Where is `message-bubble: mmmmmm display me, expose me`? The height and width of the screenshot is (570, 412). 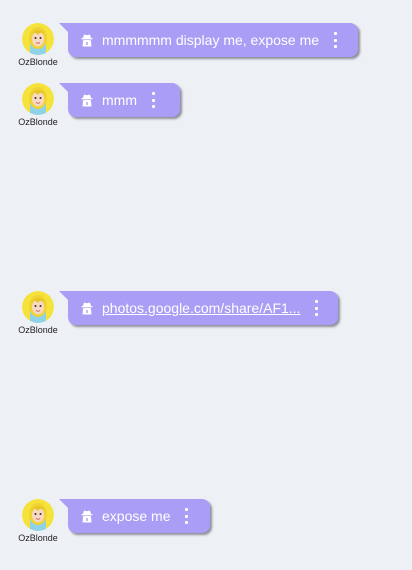
message-bubble: mmmmmm display me, expose me is located at coordinates (208, 40).